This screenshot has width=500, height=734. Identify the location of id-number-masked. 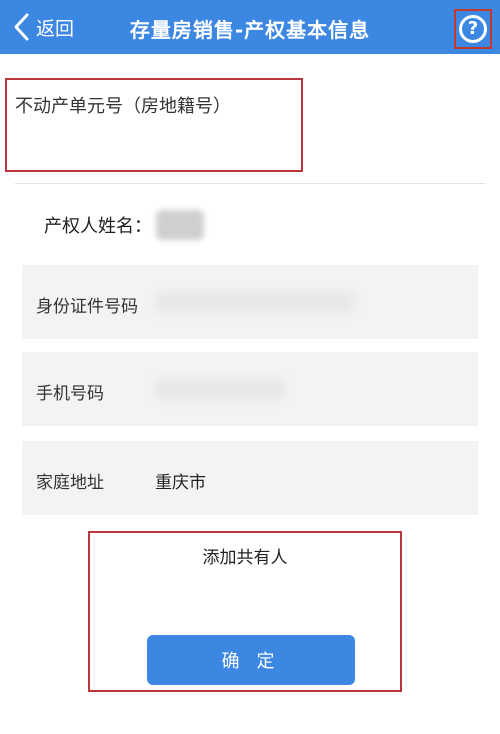
(255, 302).